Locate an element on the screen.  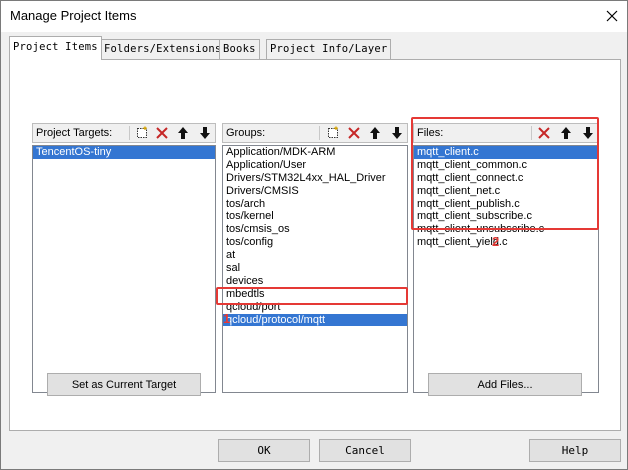
files-header: Files: is located at coordinates (506, 133).